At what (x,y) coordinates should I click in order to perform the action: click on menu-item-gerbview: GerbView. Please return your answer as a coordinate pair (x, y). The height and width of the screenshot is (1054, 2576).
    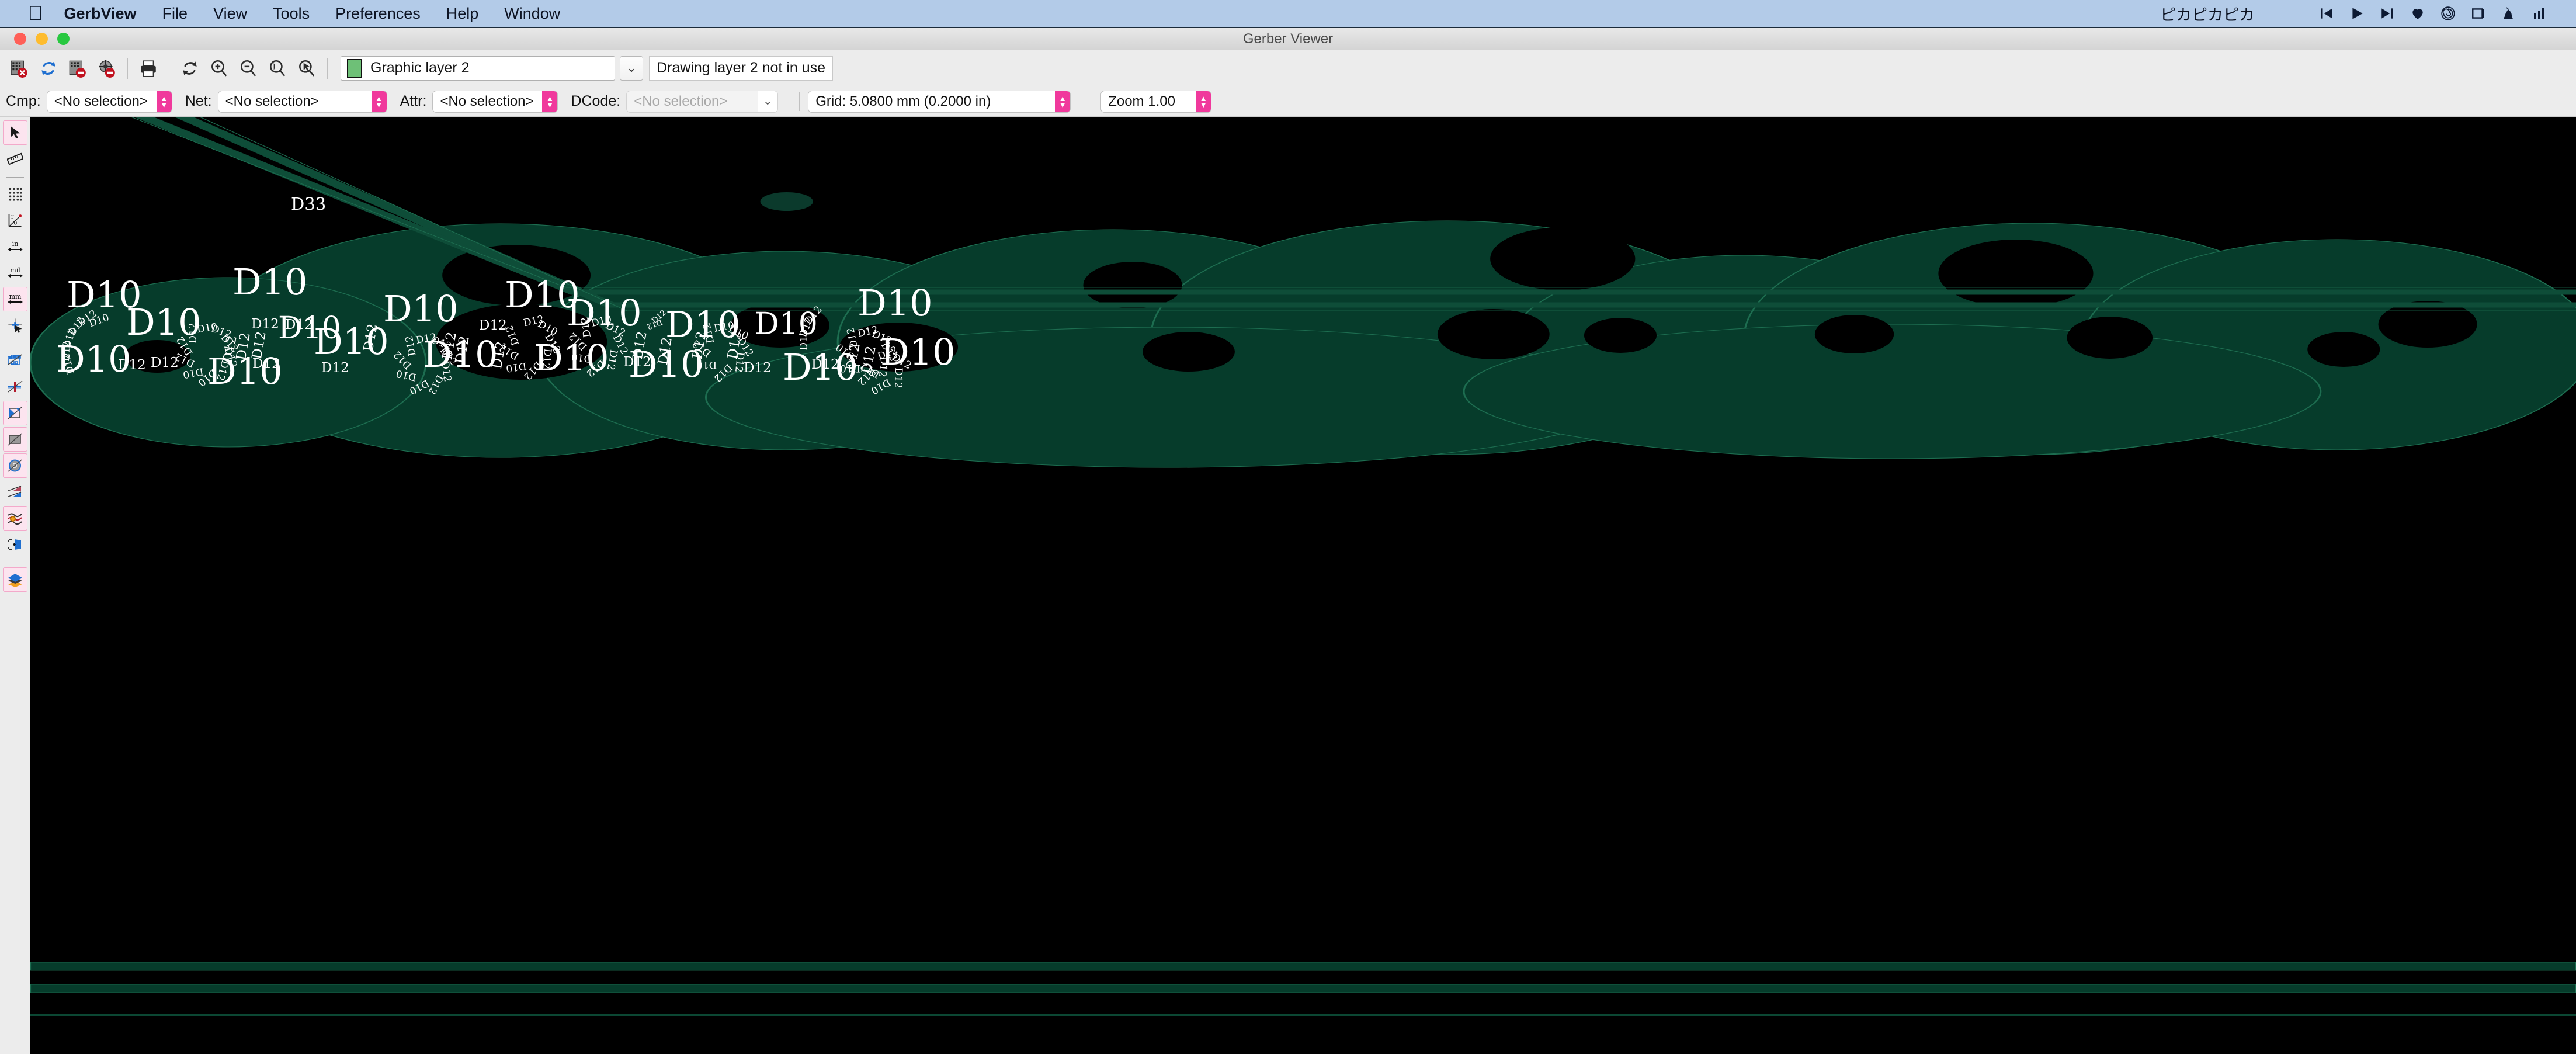
    Looking at the image, I should click on (100, 14).